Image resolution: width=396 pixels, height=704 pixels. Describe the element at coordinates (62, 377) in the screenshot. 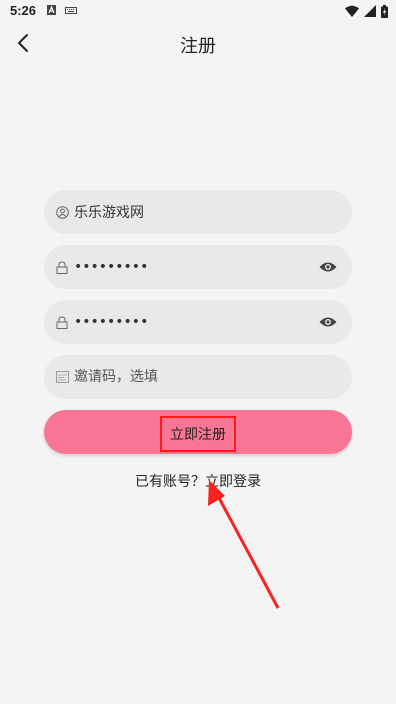

I see `invite-code-icon` at that location.